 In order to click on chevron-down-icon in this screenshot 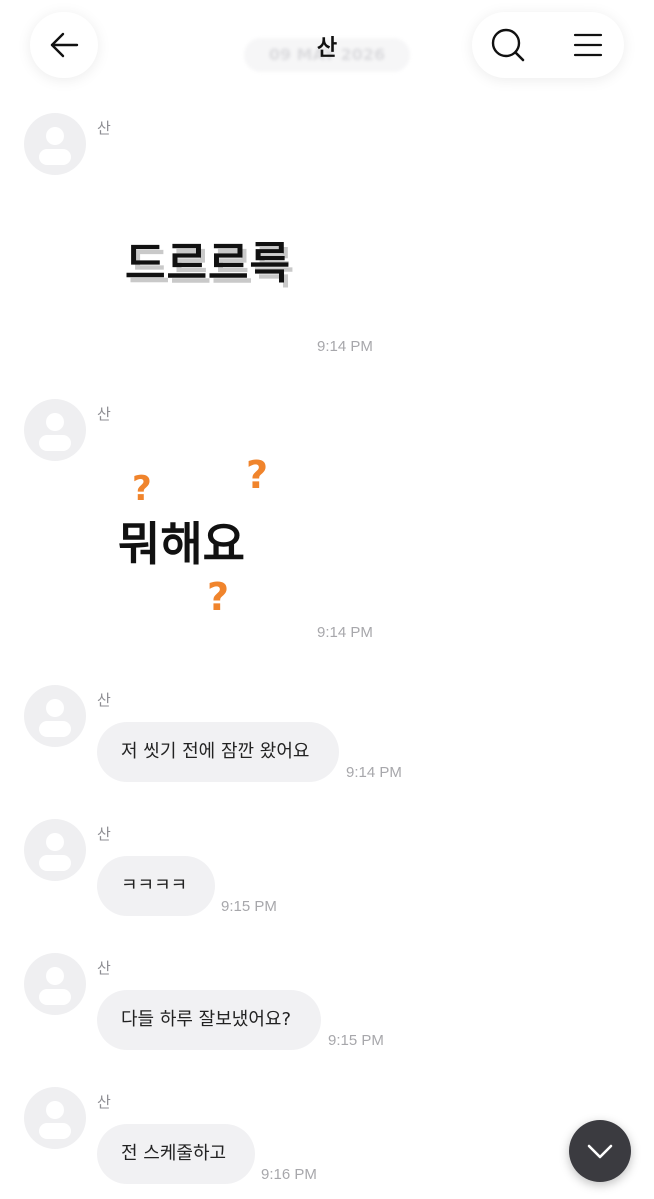, I will do `click(600, 1151)`.